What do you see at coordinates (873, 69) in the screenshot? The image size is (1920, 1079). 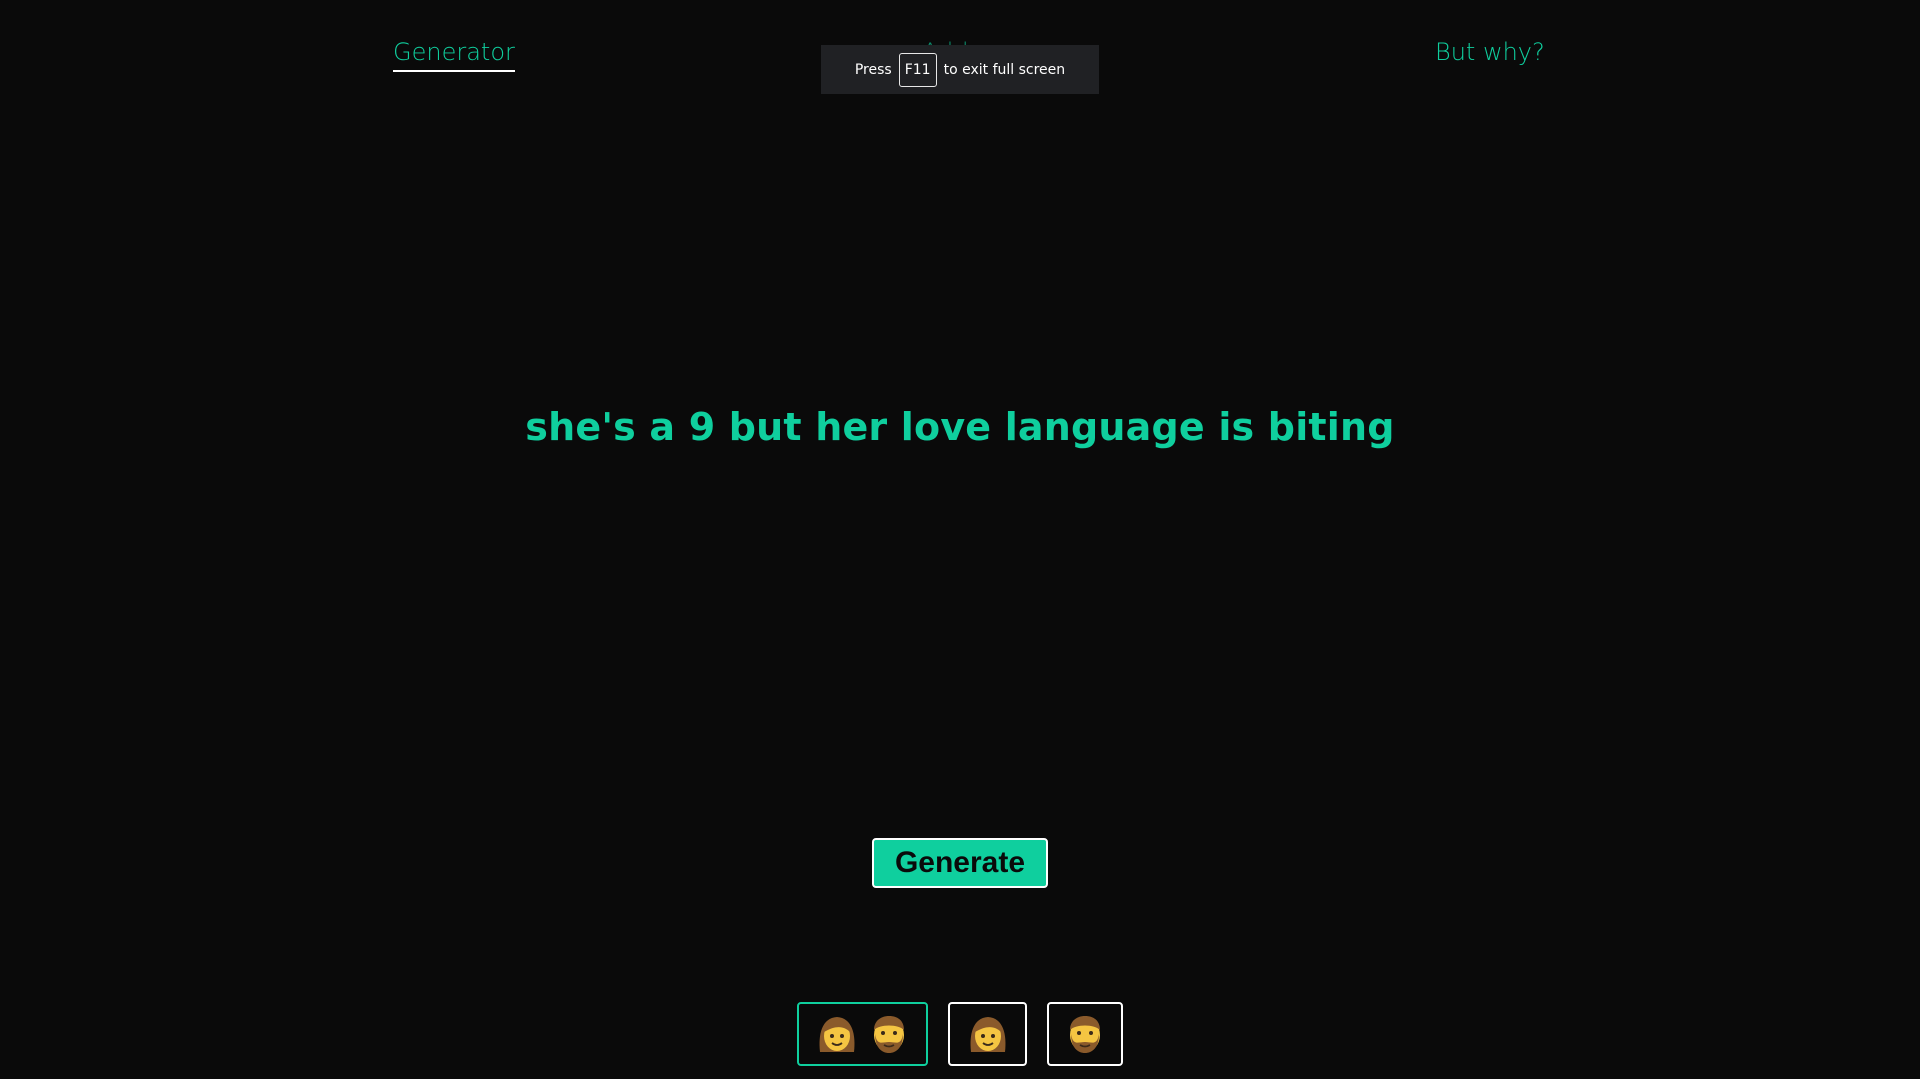 I see `fullscreen-notice-press: Press` at bounding box center [873, 69].